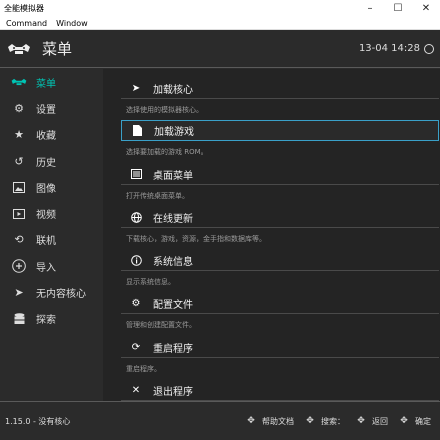 The width and height of the screenshot is (440, 440). What do you see at coordinates (426, 8) in the screenshot?
I see `close-window-button: ✕` at bounding box center [426, 8].